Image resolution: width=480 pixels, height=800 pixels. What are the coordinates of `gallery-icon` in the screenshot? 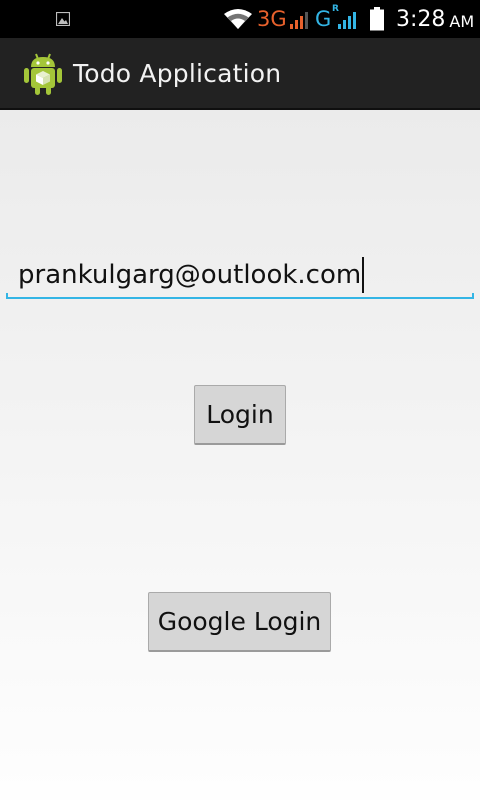 It's located at (63, 19).